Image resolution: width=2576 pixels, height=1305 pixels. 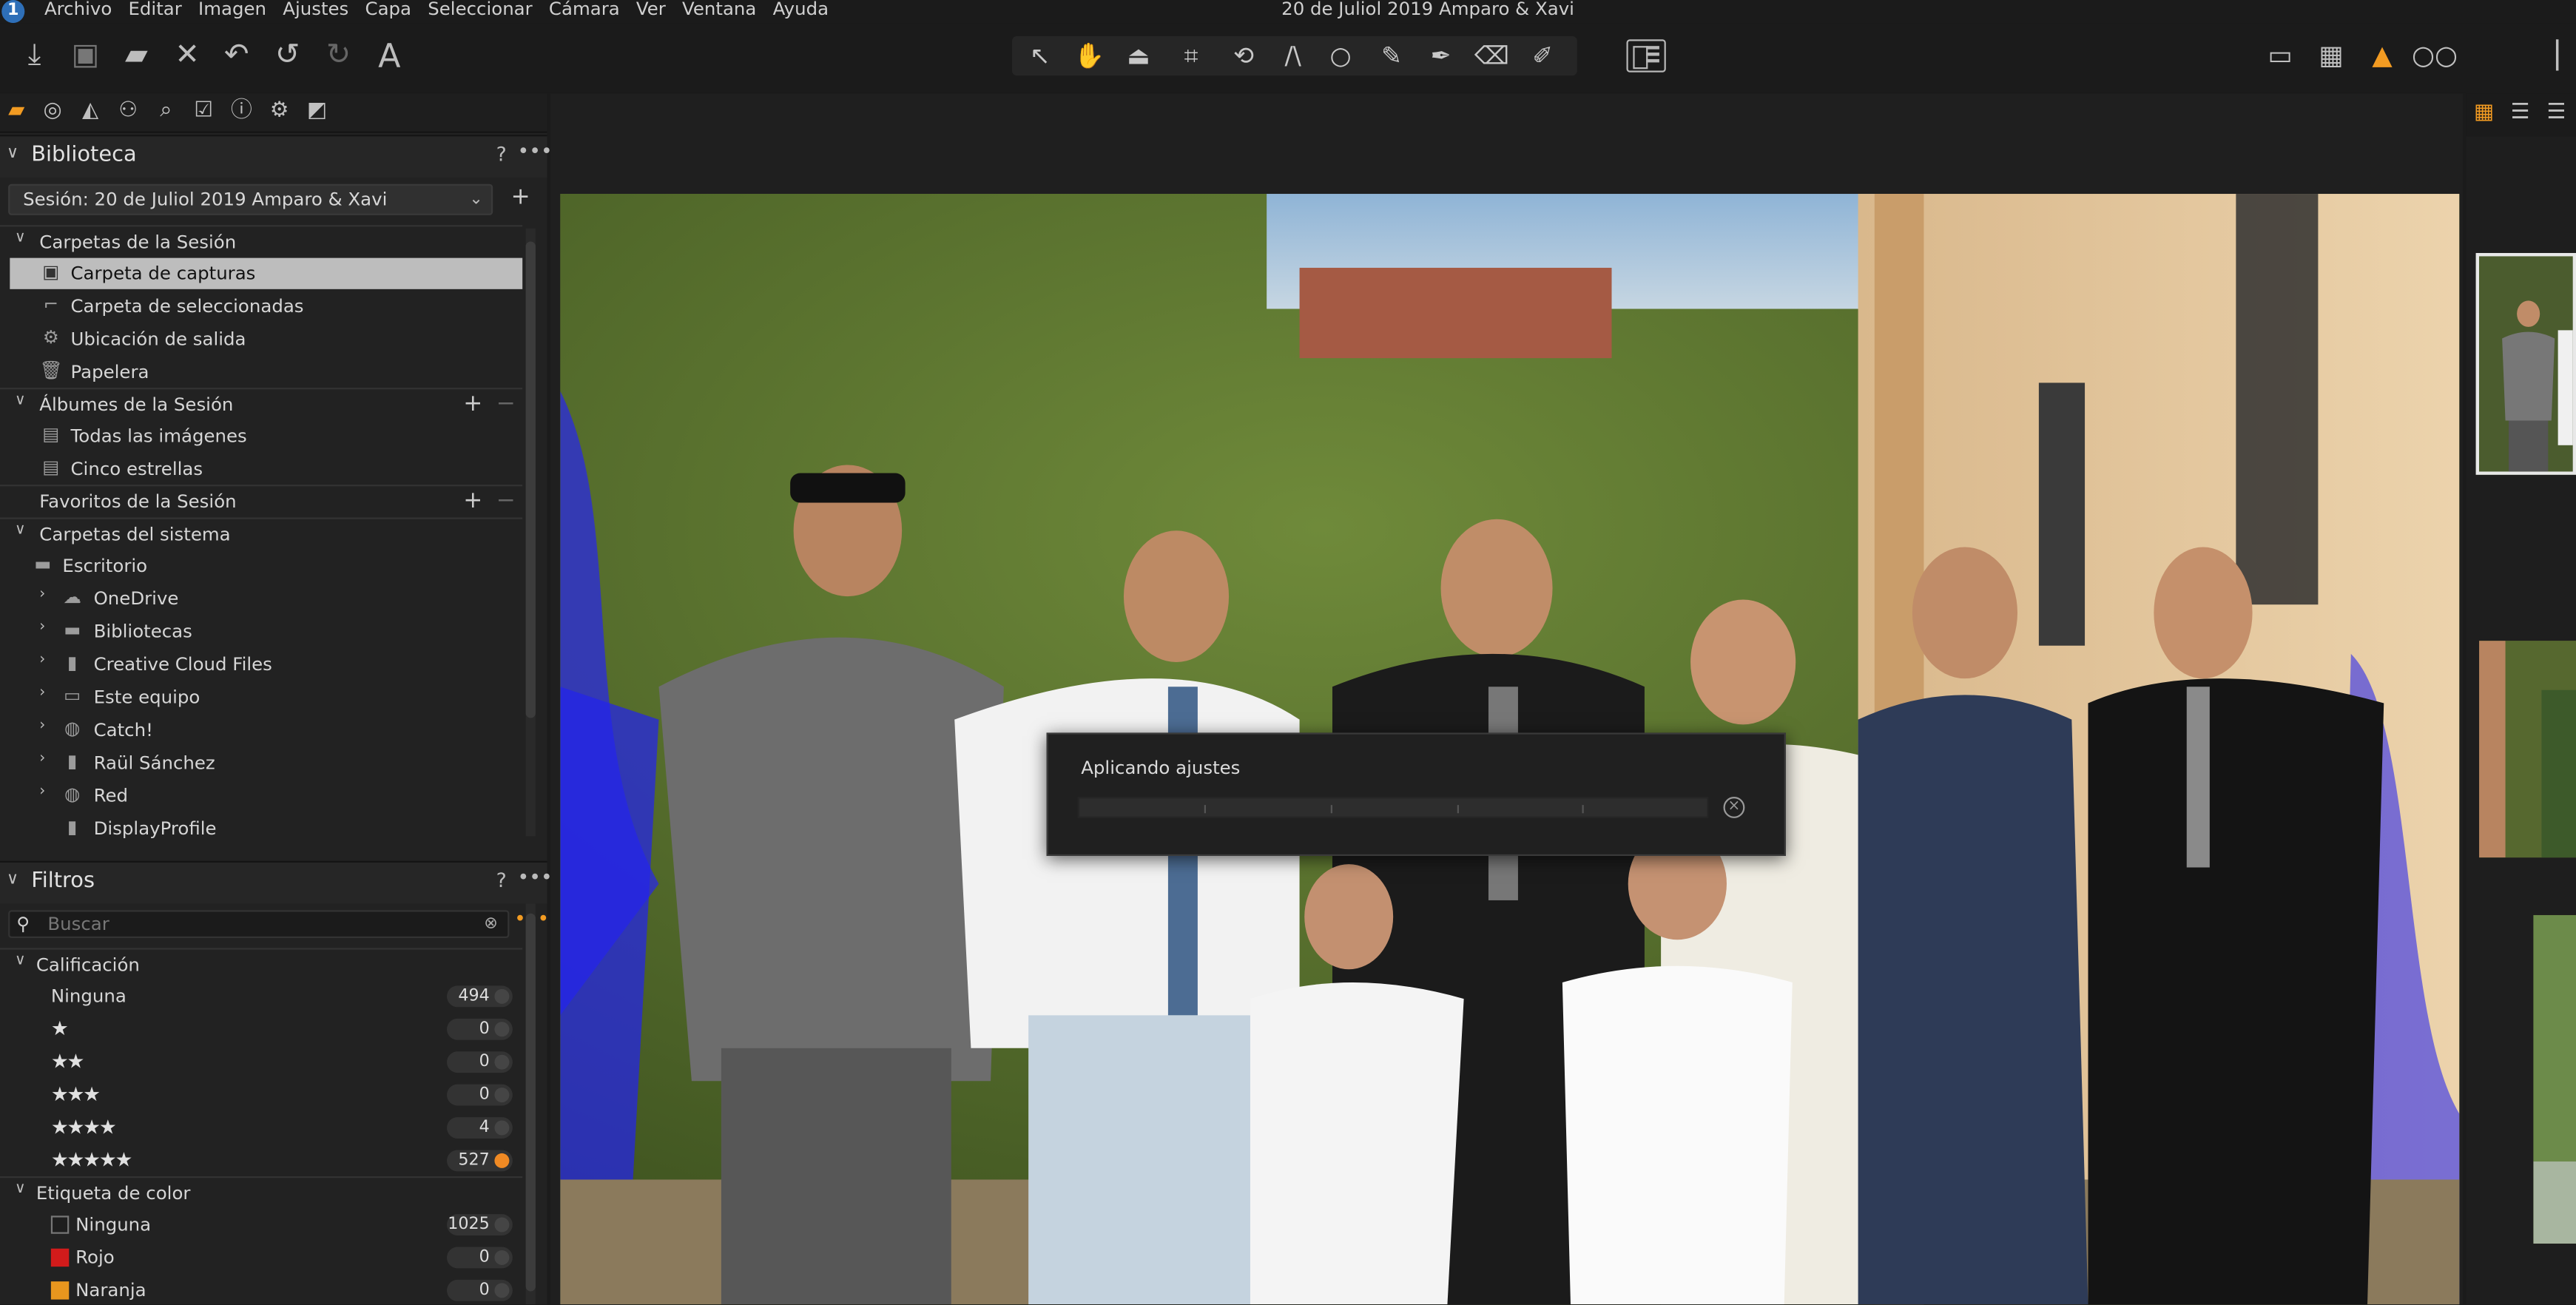 What do you see at coordinates (232, 10) in the screenshot?
I see `menu-imagen: Imagen` at bounding box center [232, 10].